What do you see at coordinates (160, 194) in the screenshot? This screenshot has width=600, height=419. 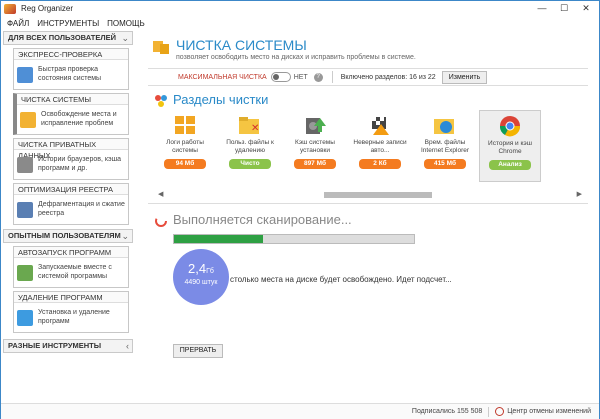 I see `scroll-left-icon: ◀` at bounding box center [160, 194].